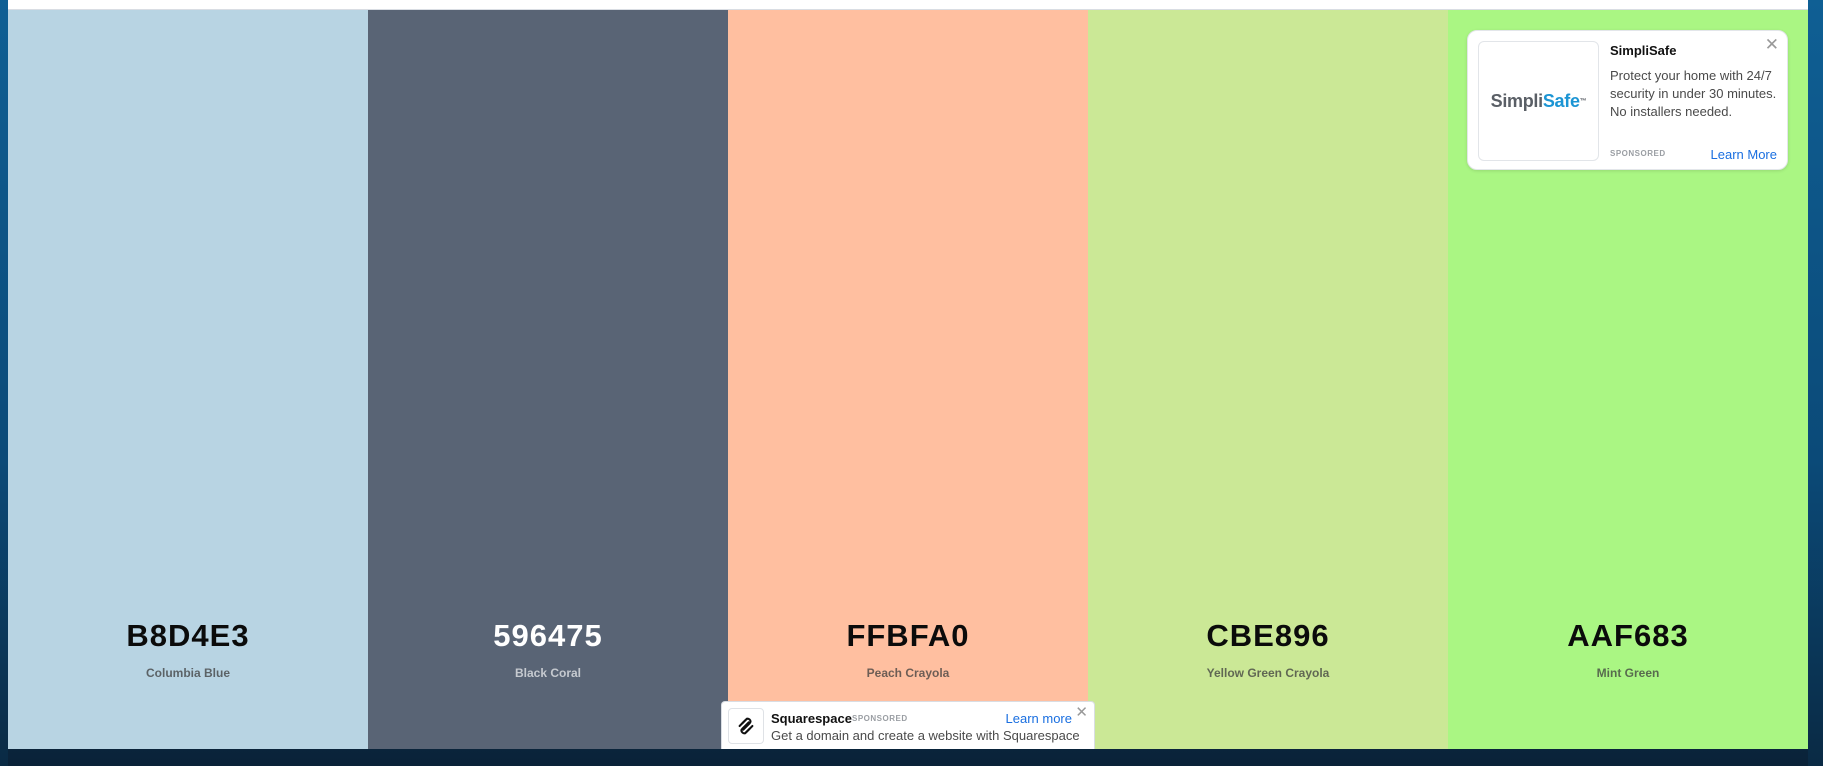 Image resolution: width=1823 pixels, height=766 pixels. I want to click on learn-more-link: Learn More, so click(1744, 154).